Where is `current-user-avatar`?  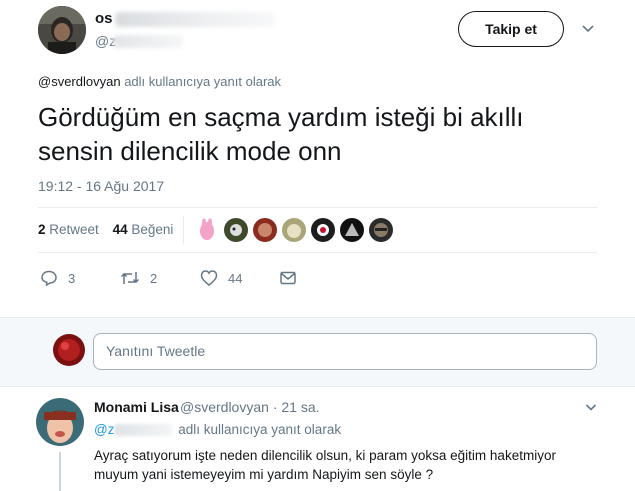 current-user-avatar is located at coordinates (69, 350).